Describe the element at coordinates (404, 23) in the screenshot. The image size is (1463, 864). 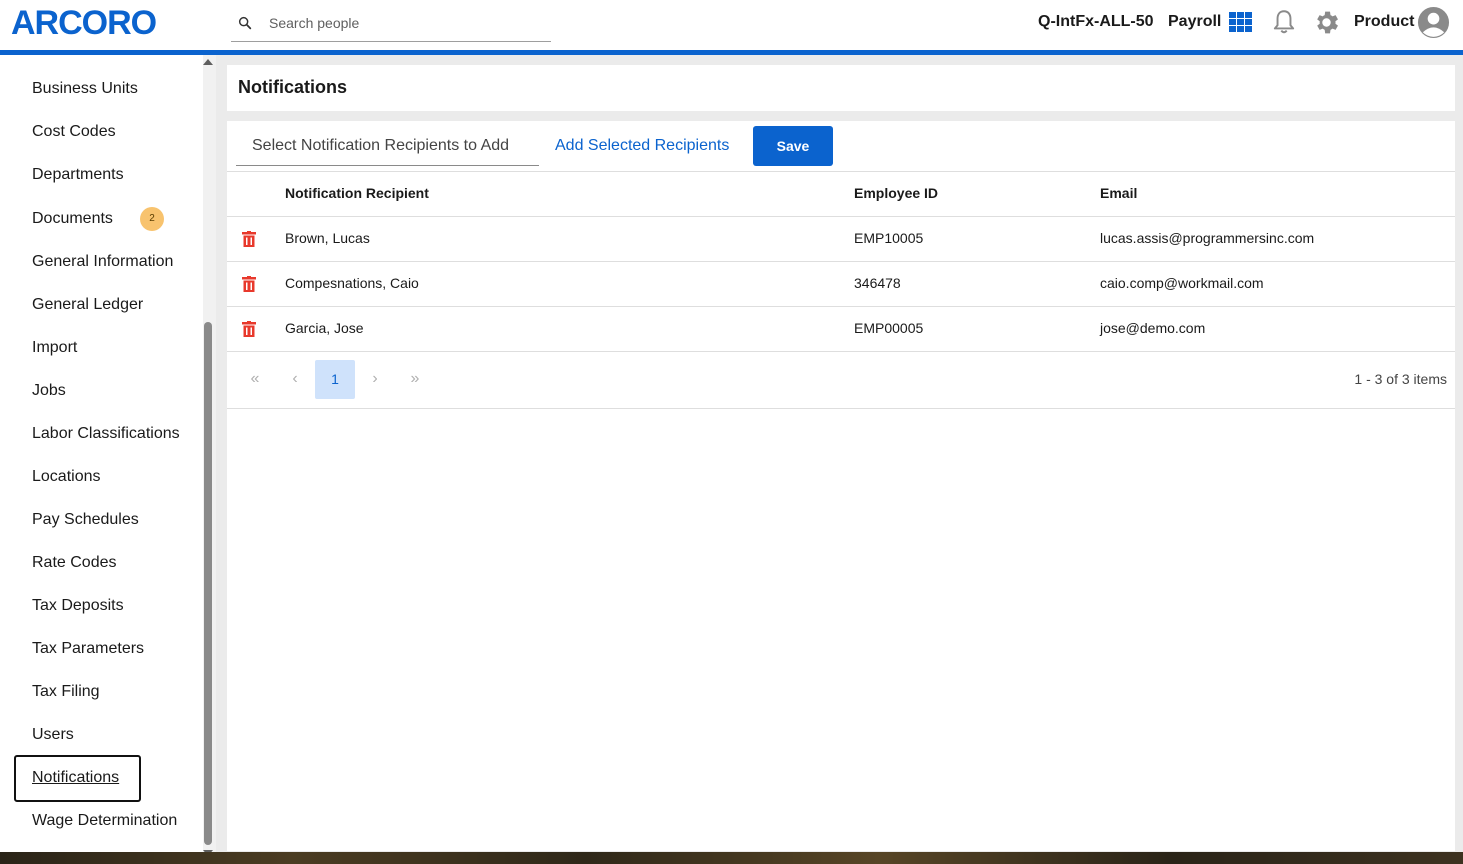
I see `search-input` at that location.